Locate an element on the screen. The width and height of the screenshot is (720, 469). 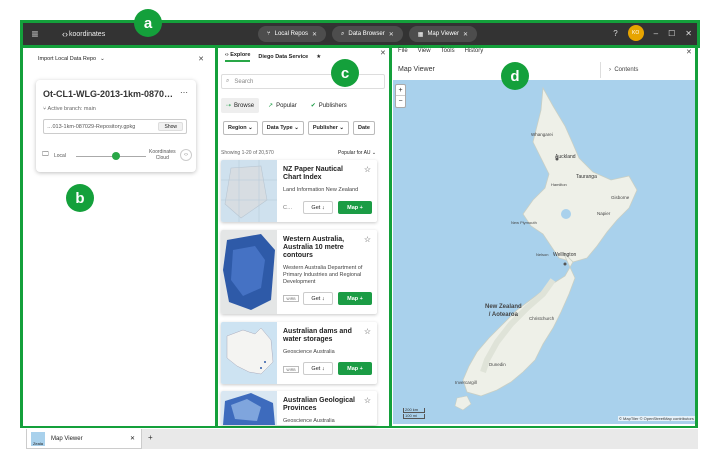
import-repo-button: Import Local Data Repo ⌄ is located at coordinates (71, 59).